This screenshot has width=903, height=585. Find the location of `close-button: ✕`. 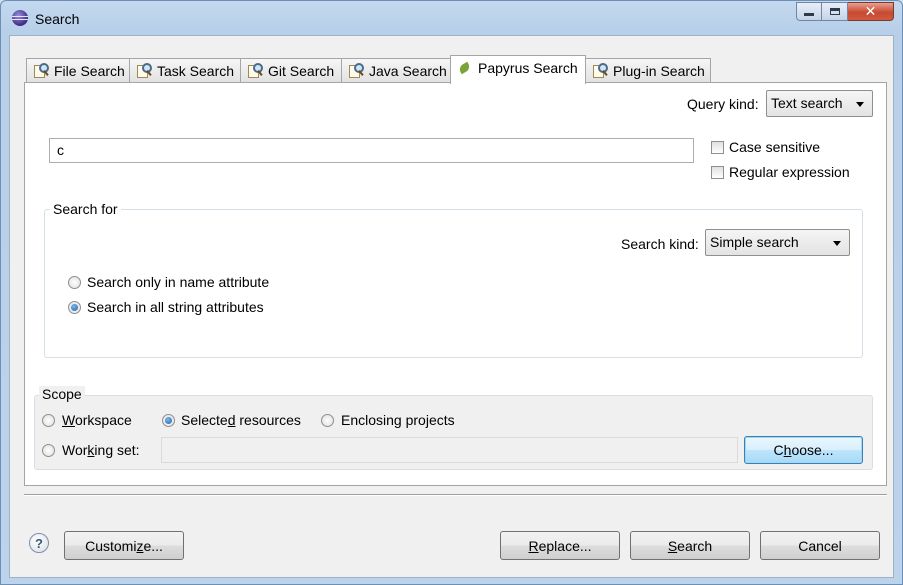

close-button: ✕ is located at coordinates (871, 11).